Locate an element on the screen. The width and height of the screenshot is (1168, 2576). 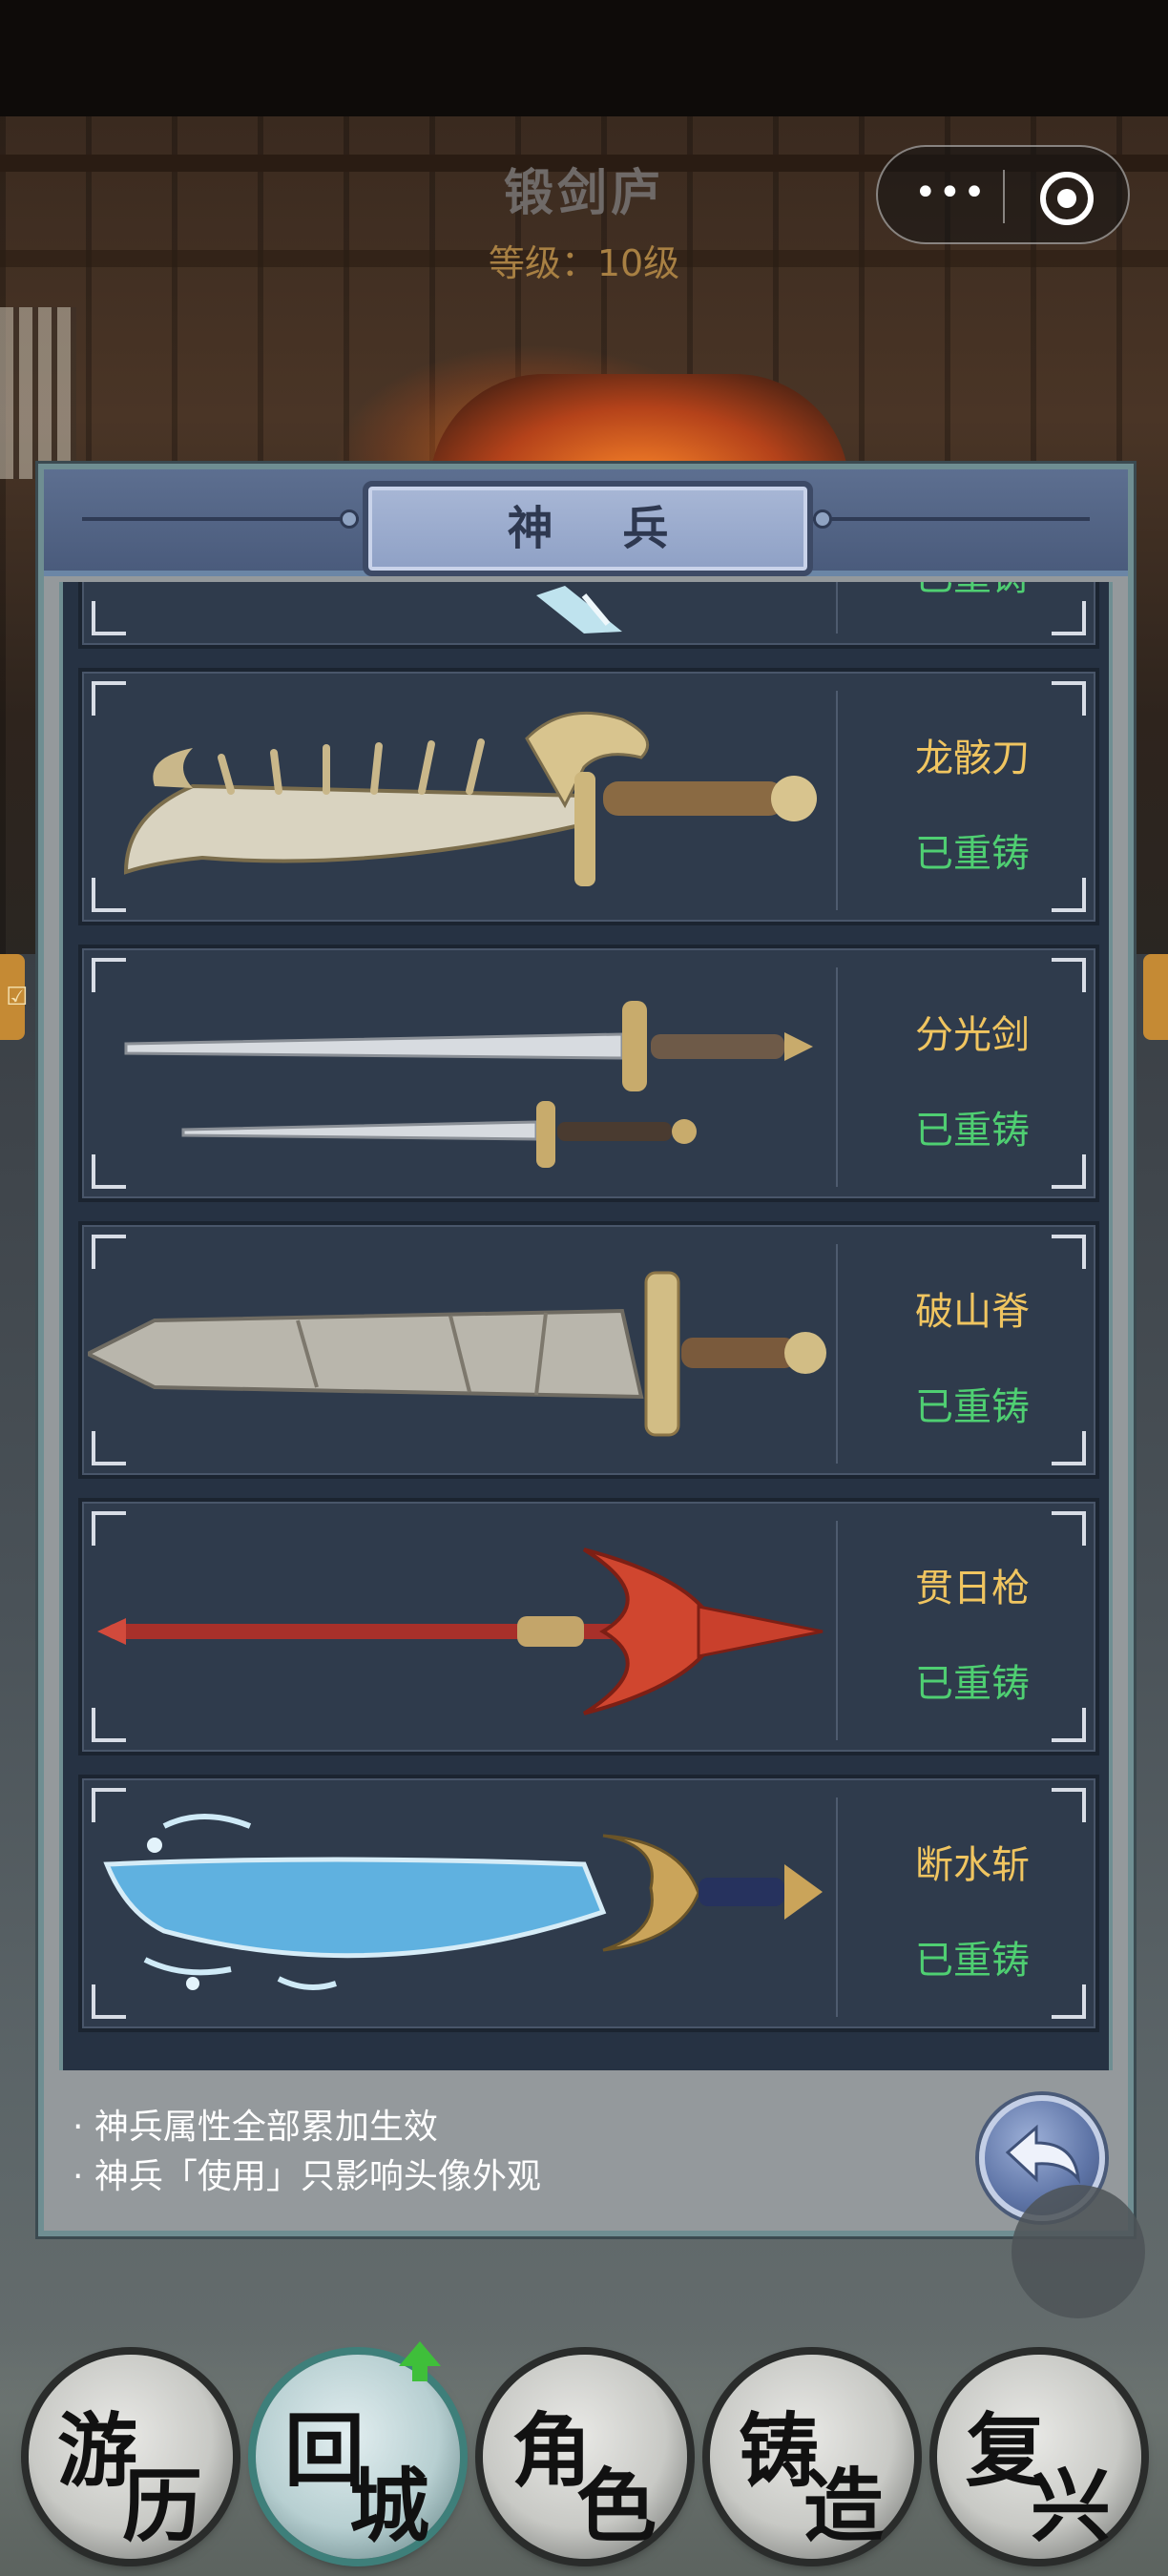
nav-char: 城 is located at coordinates (390, 2506).